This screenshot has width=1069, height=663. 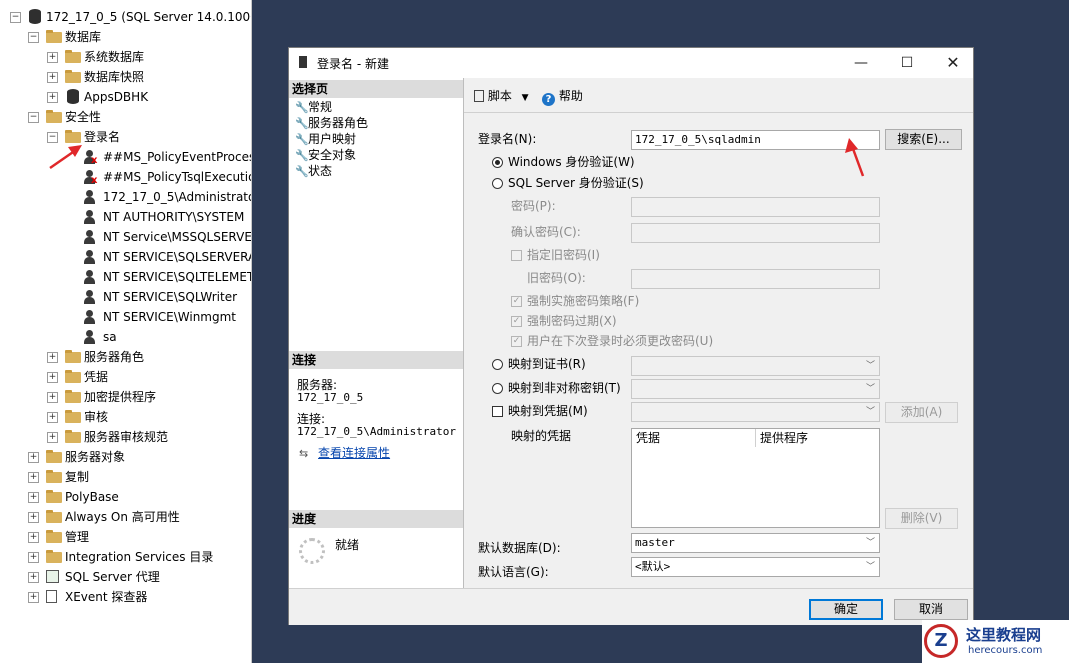 I want to click on watermark-url: herecours.com, so click(x=1005, y=650).